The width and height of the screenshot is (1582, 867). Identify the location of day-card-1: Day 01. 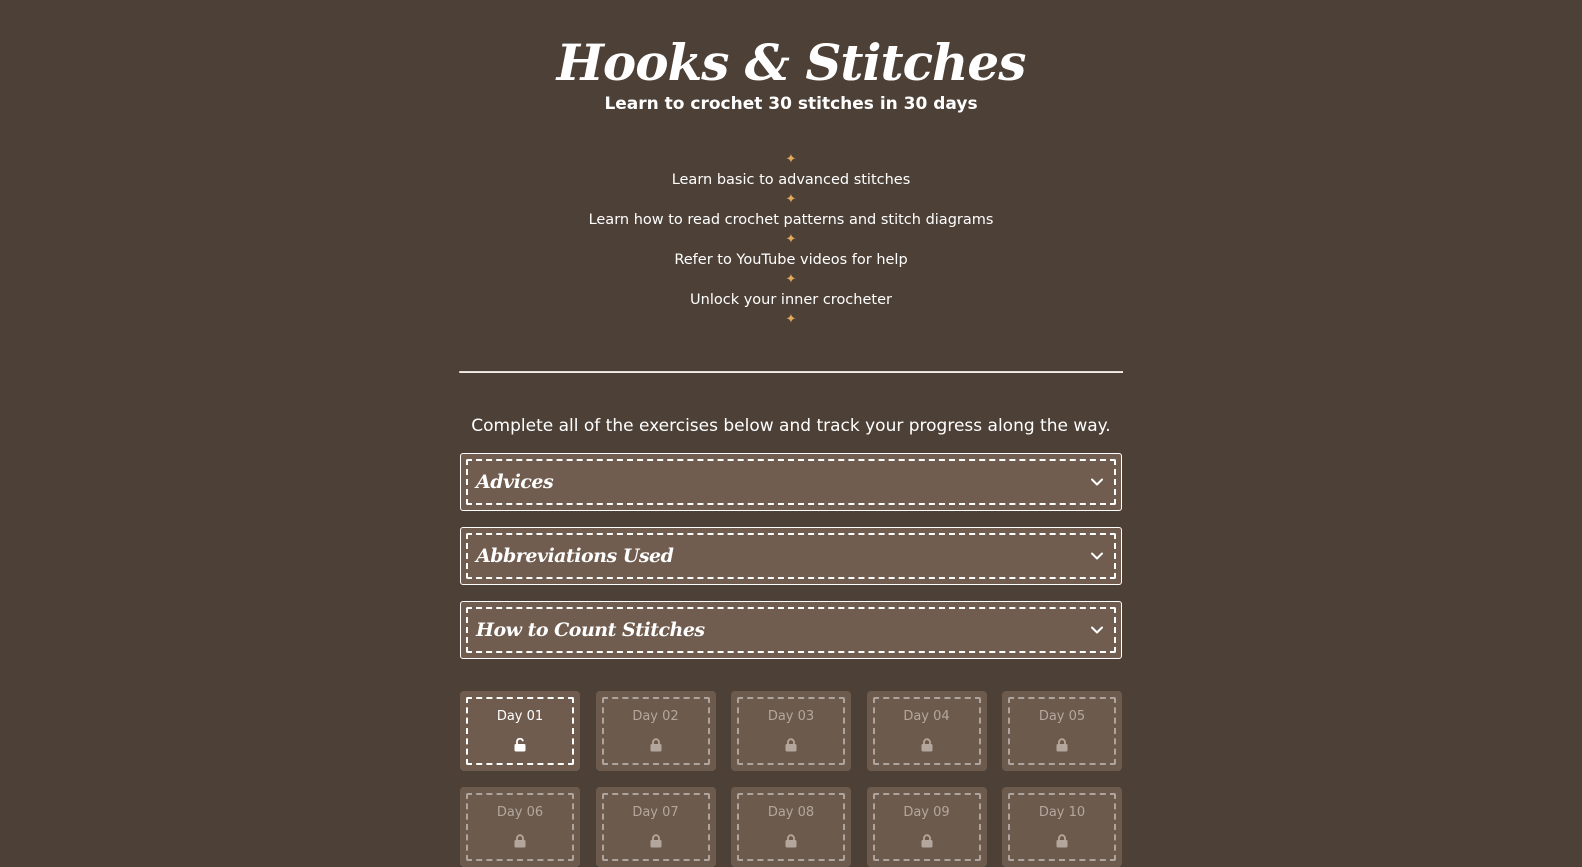
(520, 731).